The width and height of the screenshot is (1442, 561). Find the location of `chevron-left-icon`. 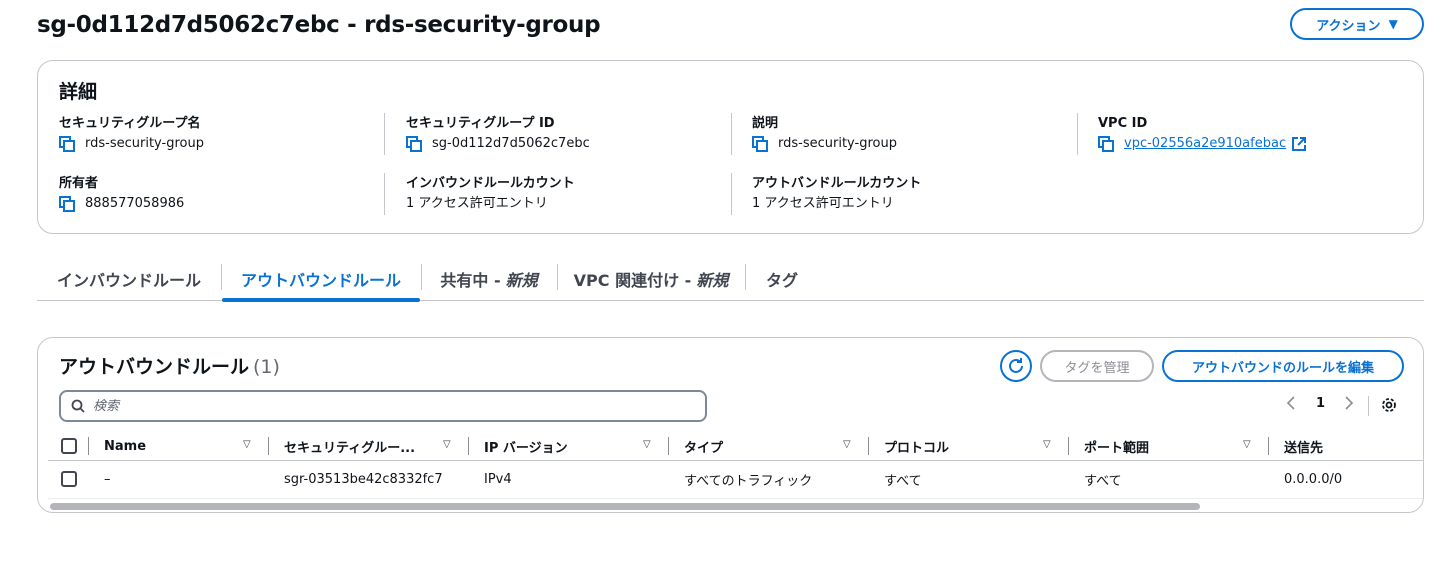

chevron-left-icon is located at coordinates (1290, 403).